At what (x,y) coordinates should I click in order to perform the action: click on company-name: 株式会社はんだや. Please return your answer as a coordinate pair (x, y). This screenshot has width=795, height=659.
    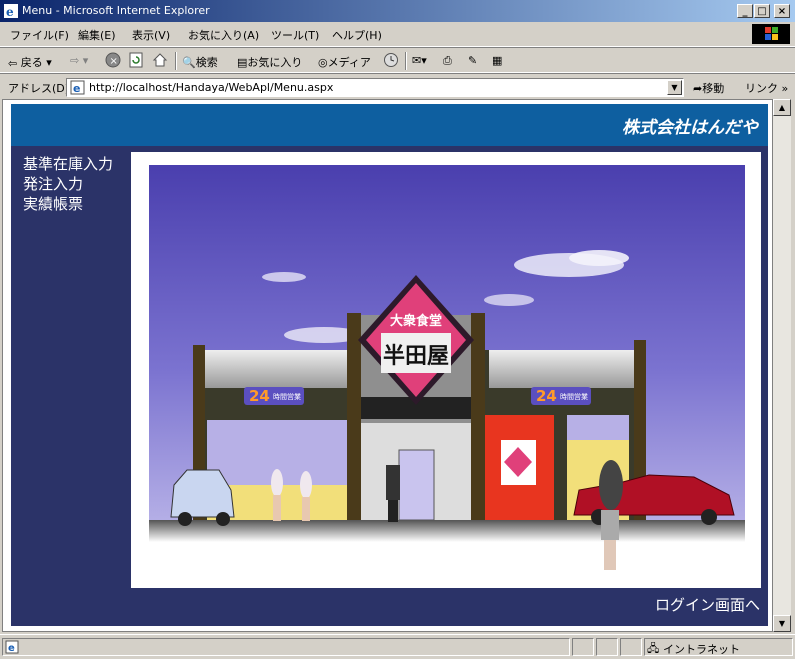
    Looking at the image, I should click on (690, 128).